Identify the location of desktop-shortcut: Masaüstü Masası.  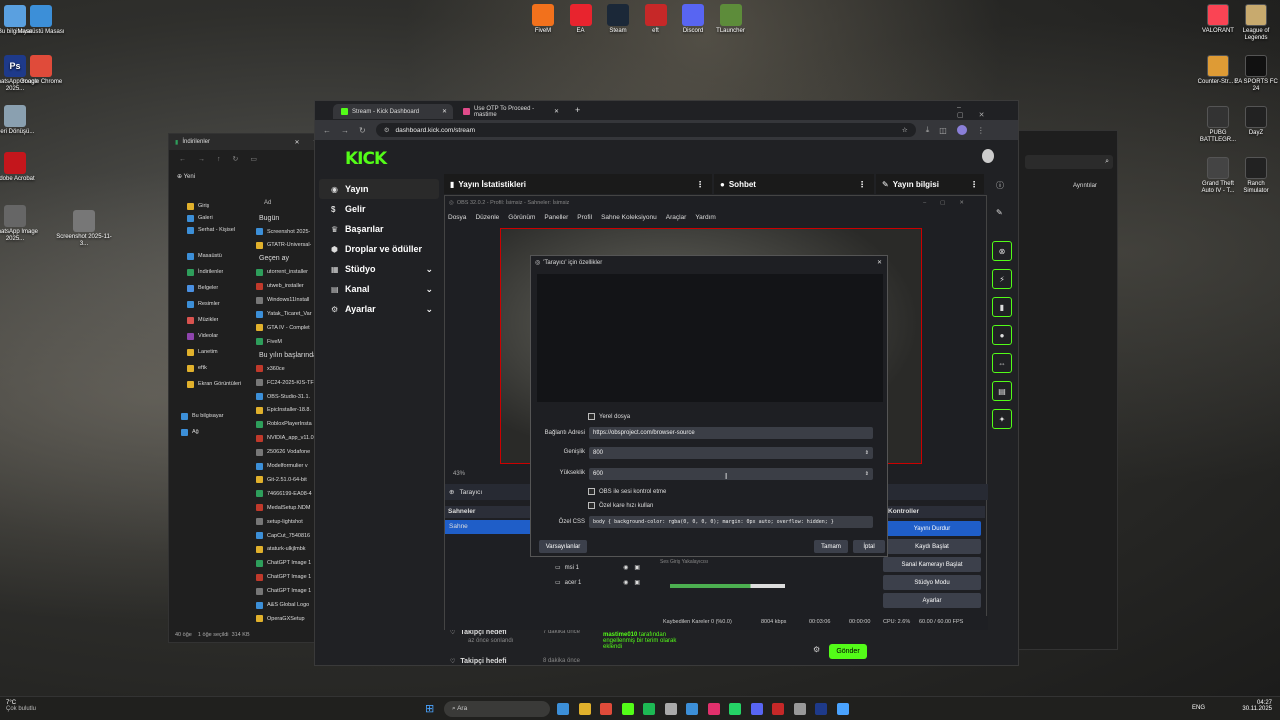
(41, 20).